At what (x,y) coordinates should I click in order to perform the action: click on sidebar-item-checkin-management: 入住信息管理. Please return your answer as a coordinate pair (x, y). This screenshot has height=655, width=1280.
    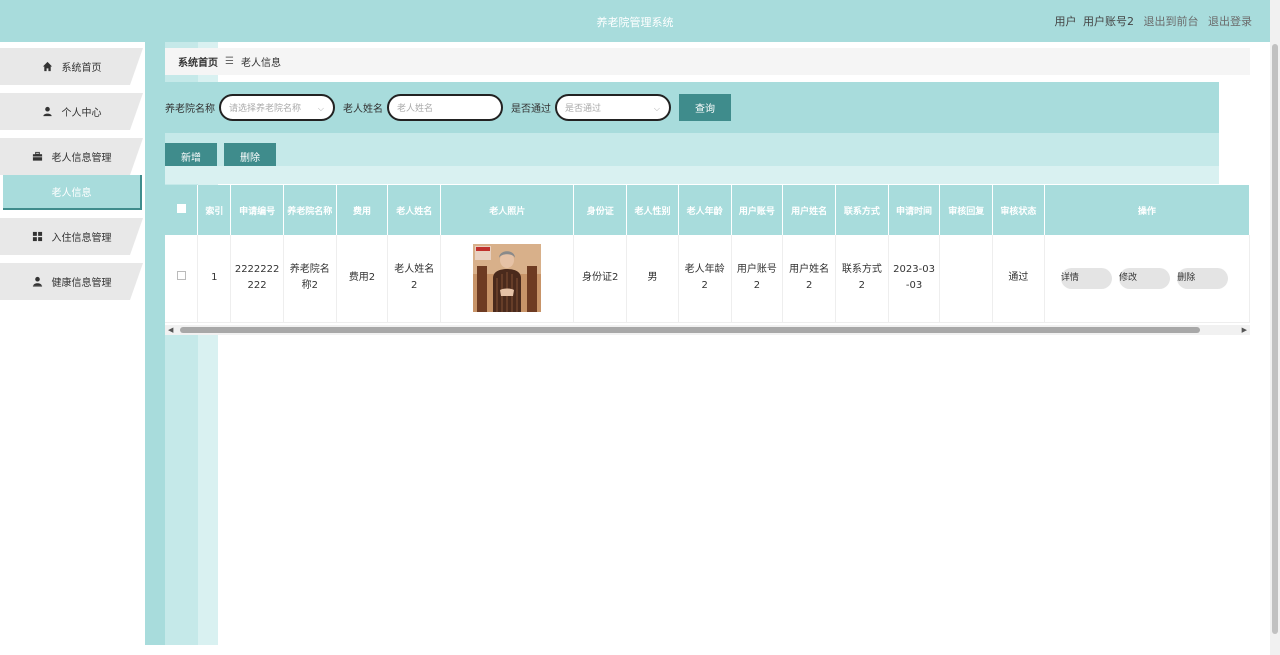
    Looking at the image, I should click on (71, 236).